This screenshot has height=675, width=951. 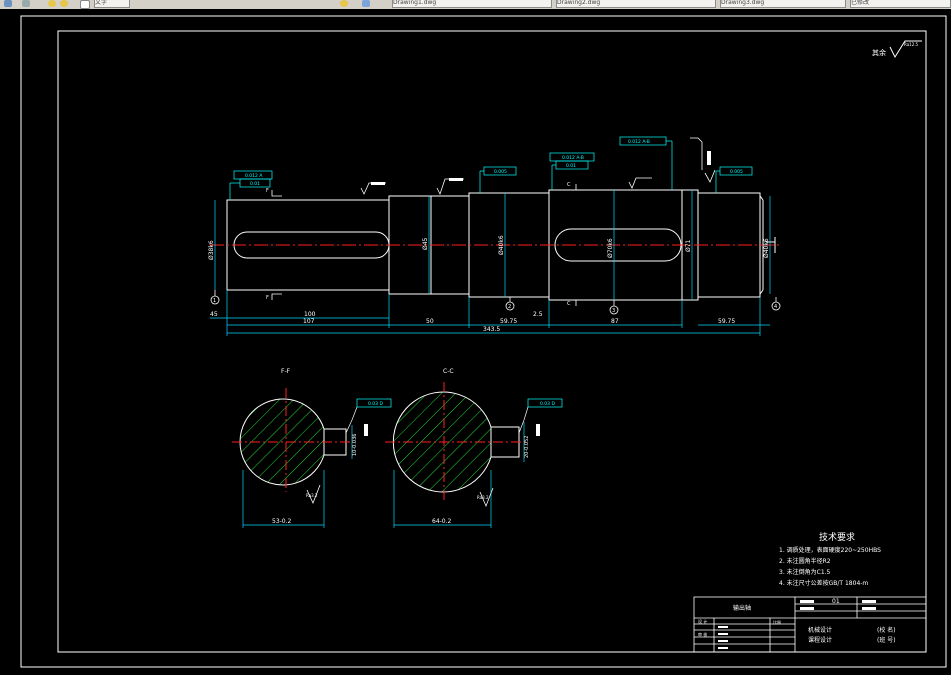 I want to click on course-name: 机械设计, so click(x=820, y=630).